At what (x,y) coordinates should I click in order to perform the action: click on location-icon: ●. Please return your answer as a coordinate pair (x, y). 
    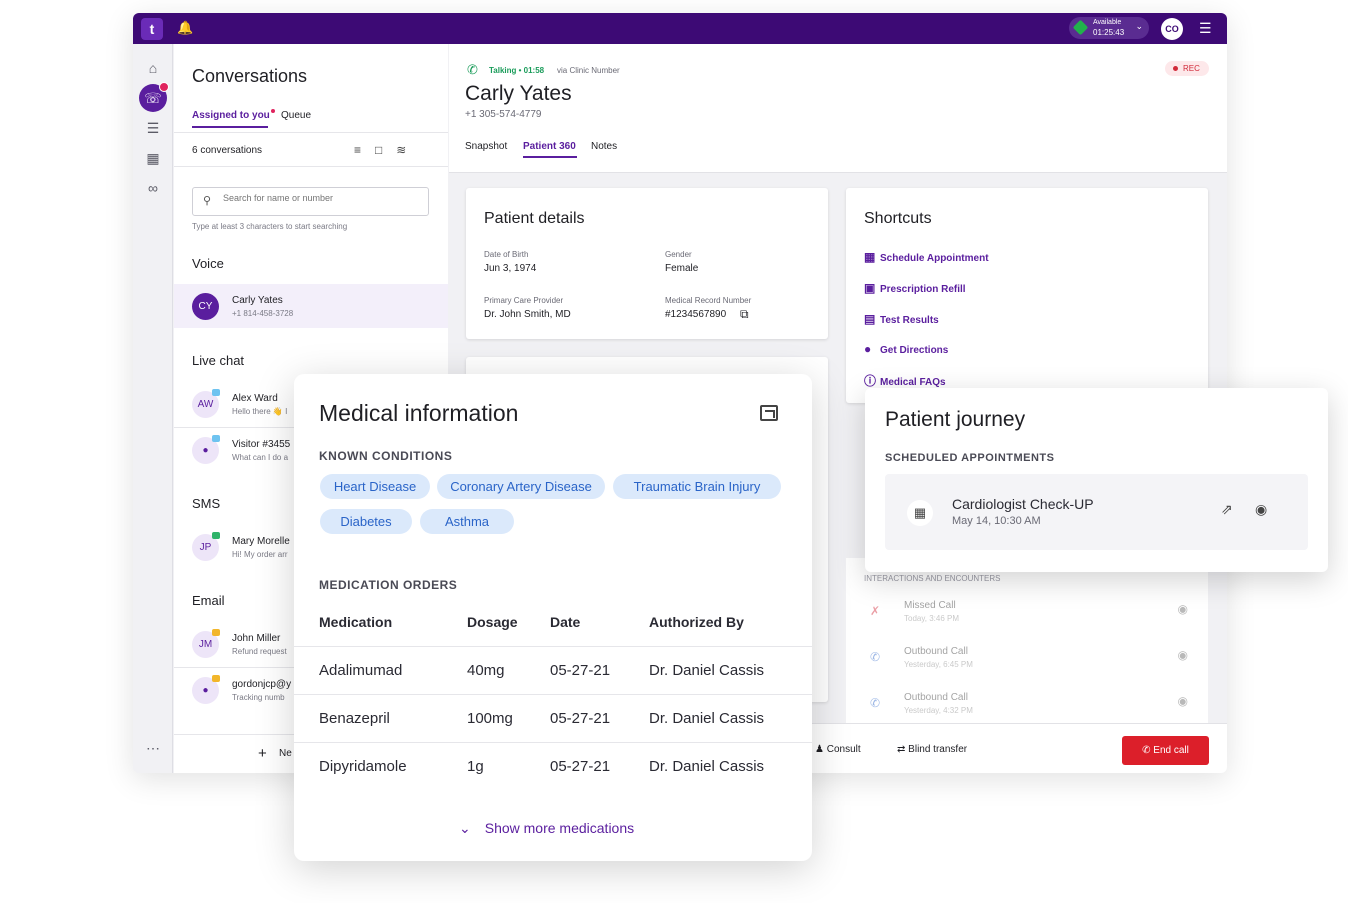
    Looking at the image, I should click on (868, 349).